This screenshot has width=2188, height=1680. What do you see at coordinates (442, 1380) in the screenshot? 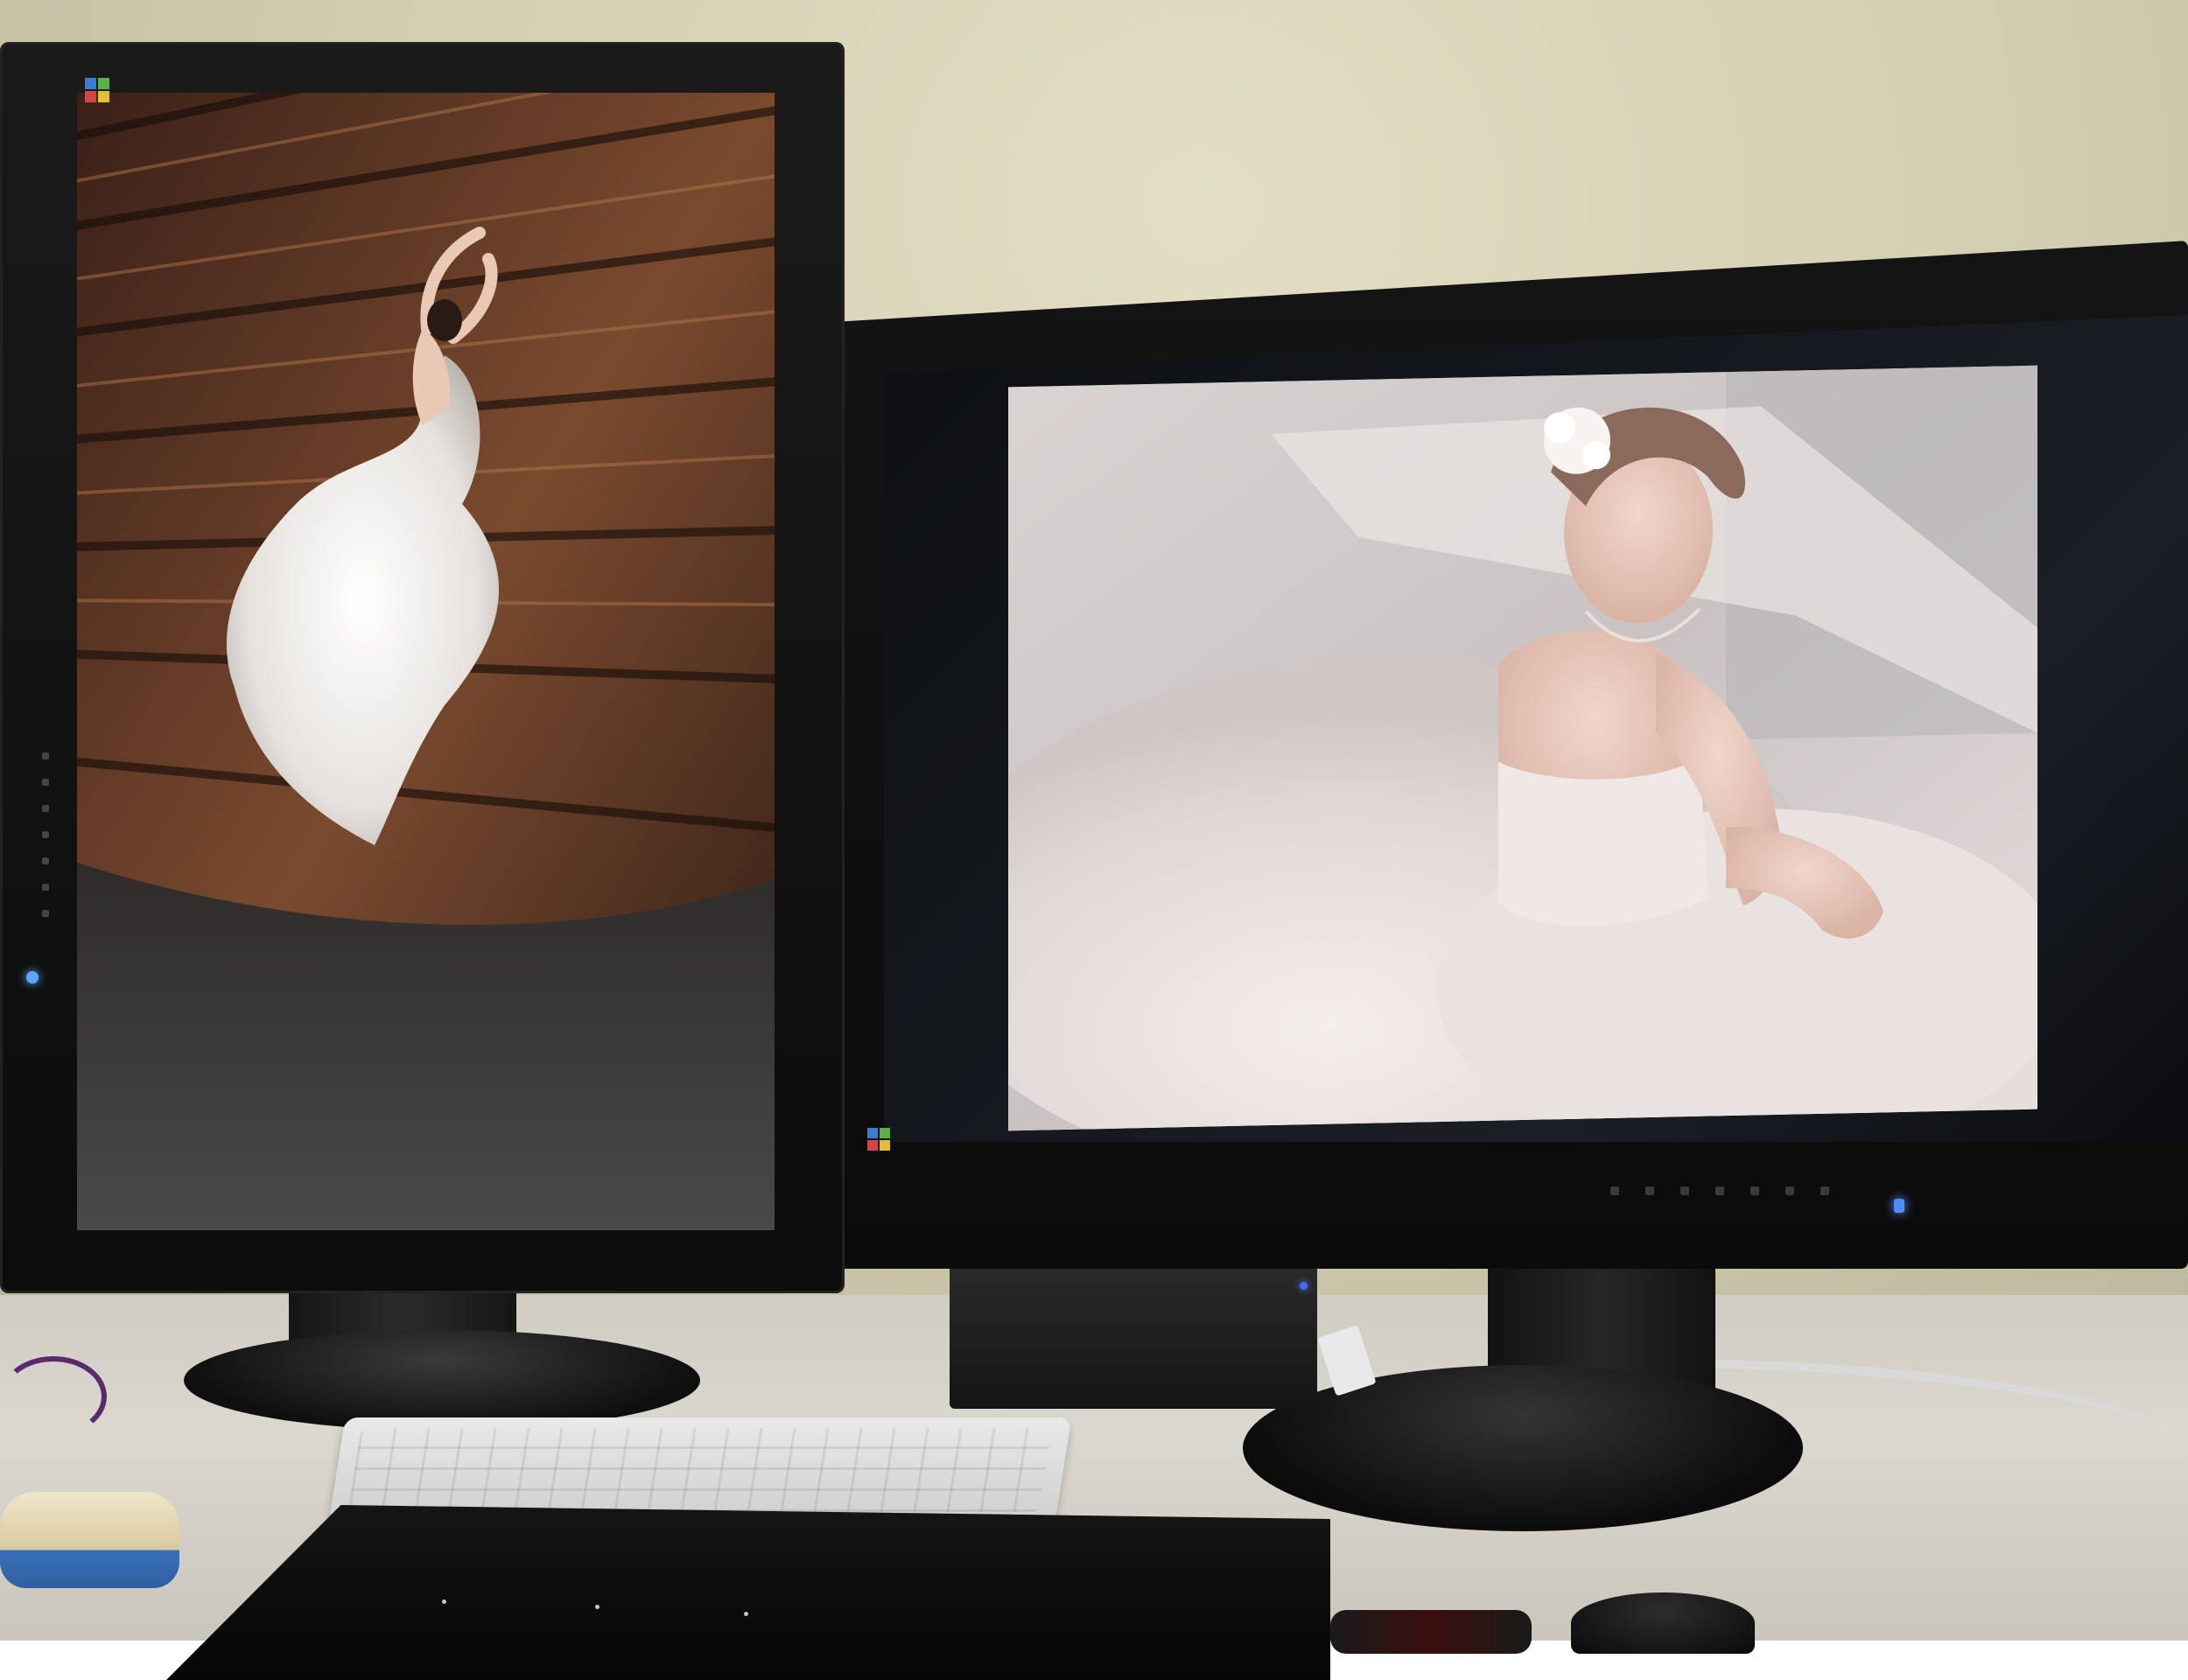
I see `left-monitor-stand-base` at bounding box center [442, 1380].